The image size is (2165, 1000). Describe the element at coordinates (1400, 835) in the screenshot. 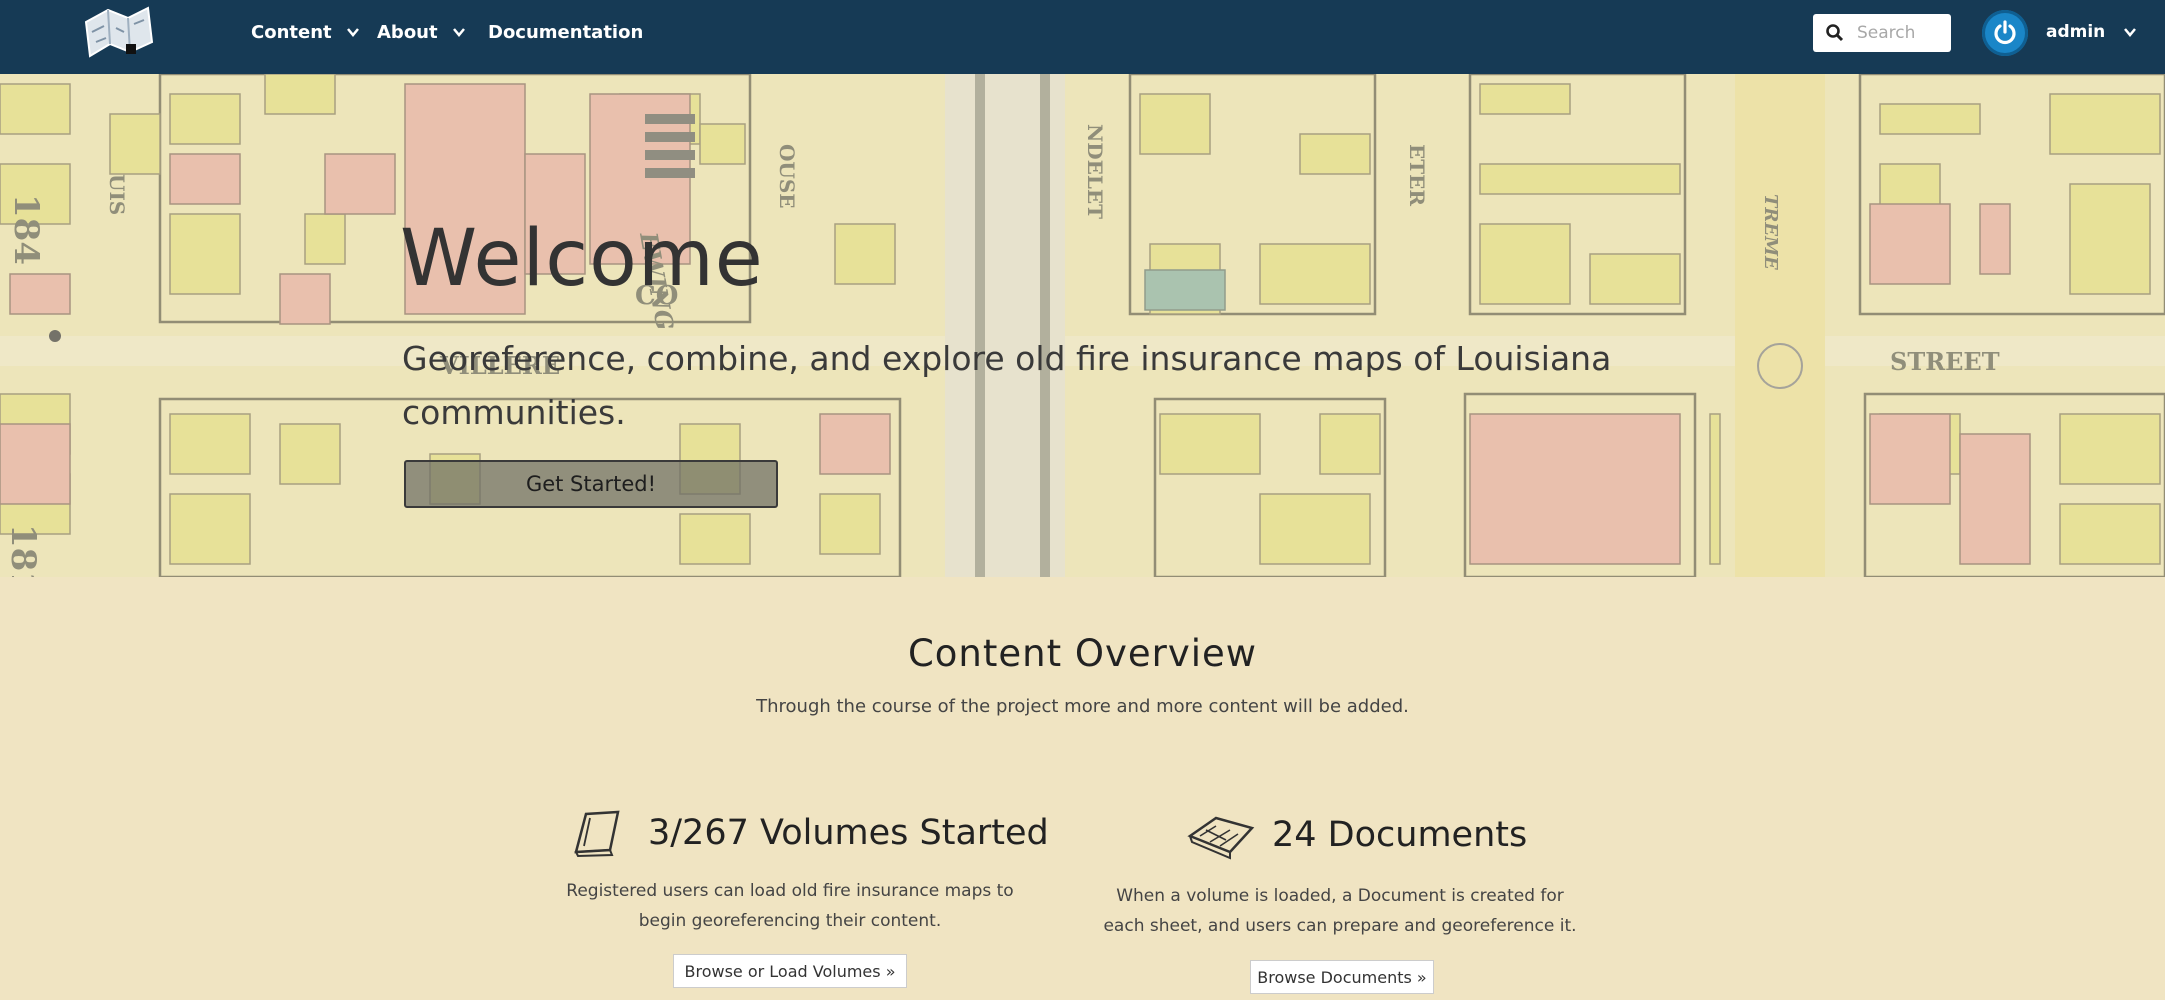

I see `documents-count-heading: 24 Documents` at that location.